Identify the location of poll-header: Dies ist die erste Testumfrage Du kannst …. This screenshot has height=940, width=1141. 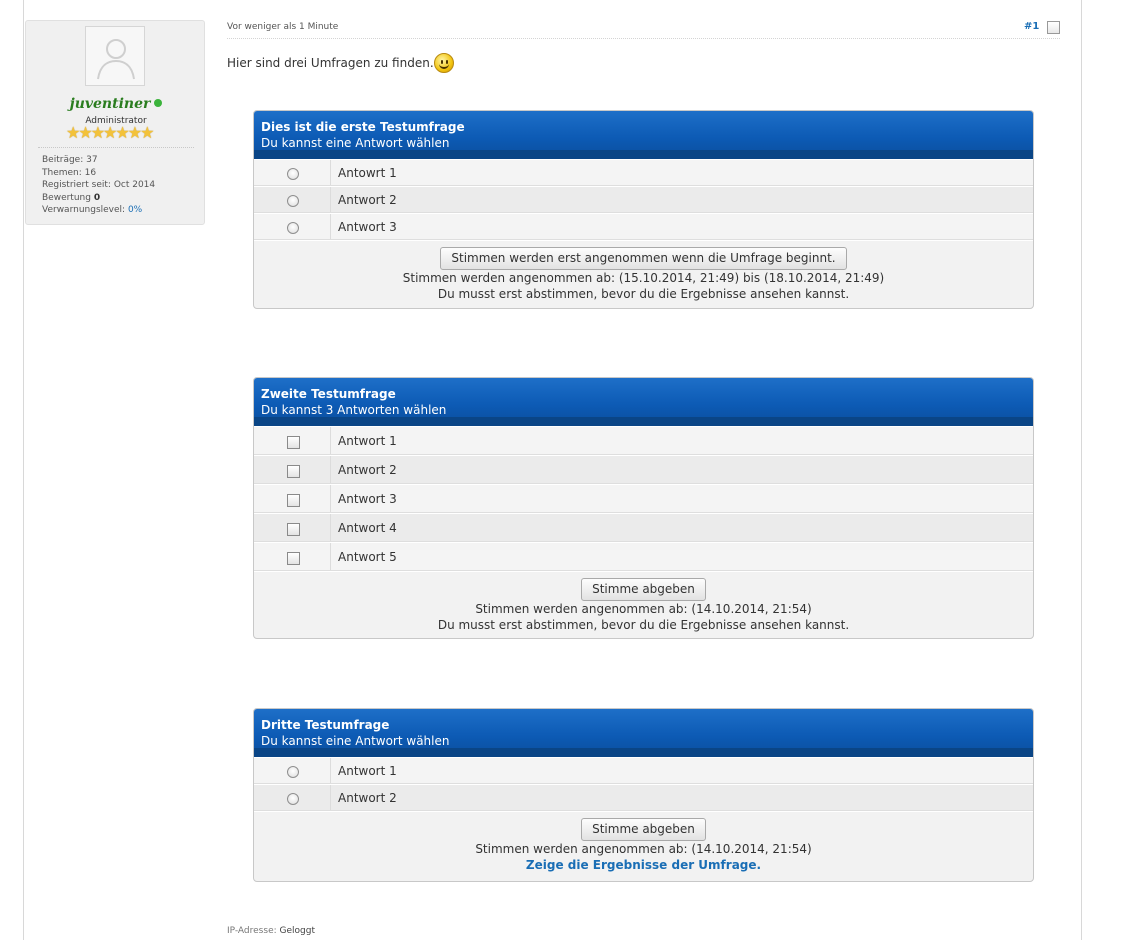
(643, 135).